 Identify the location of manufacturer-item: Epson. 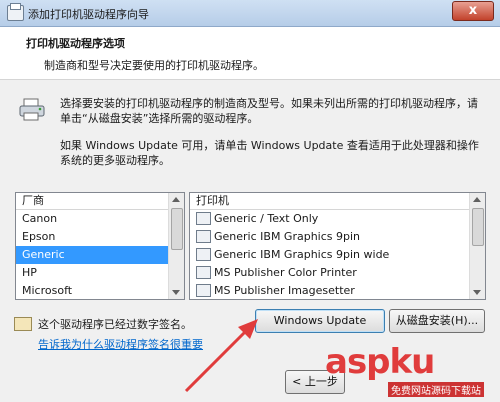
(100, 237).